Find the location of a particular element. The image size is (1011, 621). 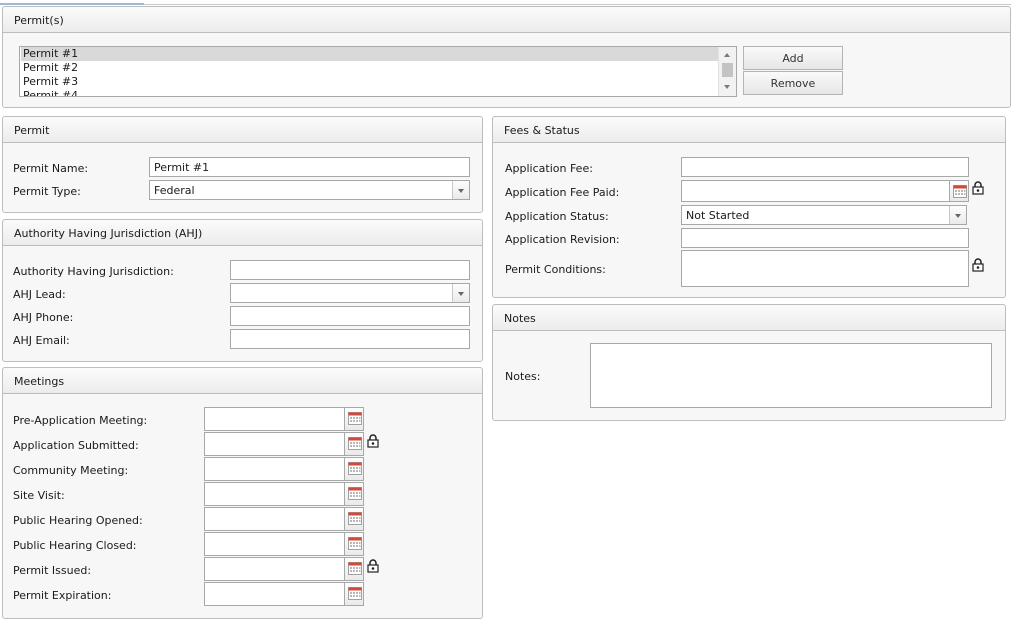

permit-conditions-field is located at coordinates (825, 268).